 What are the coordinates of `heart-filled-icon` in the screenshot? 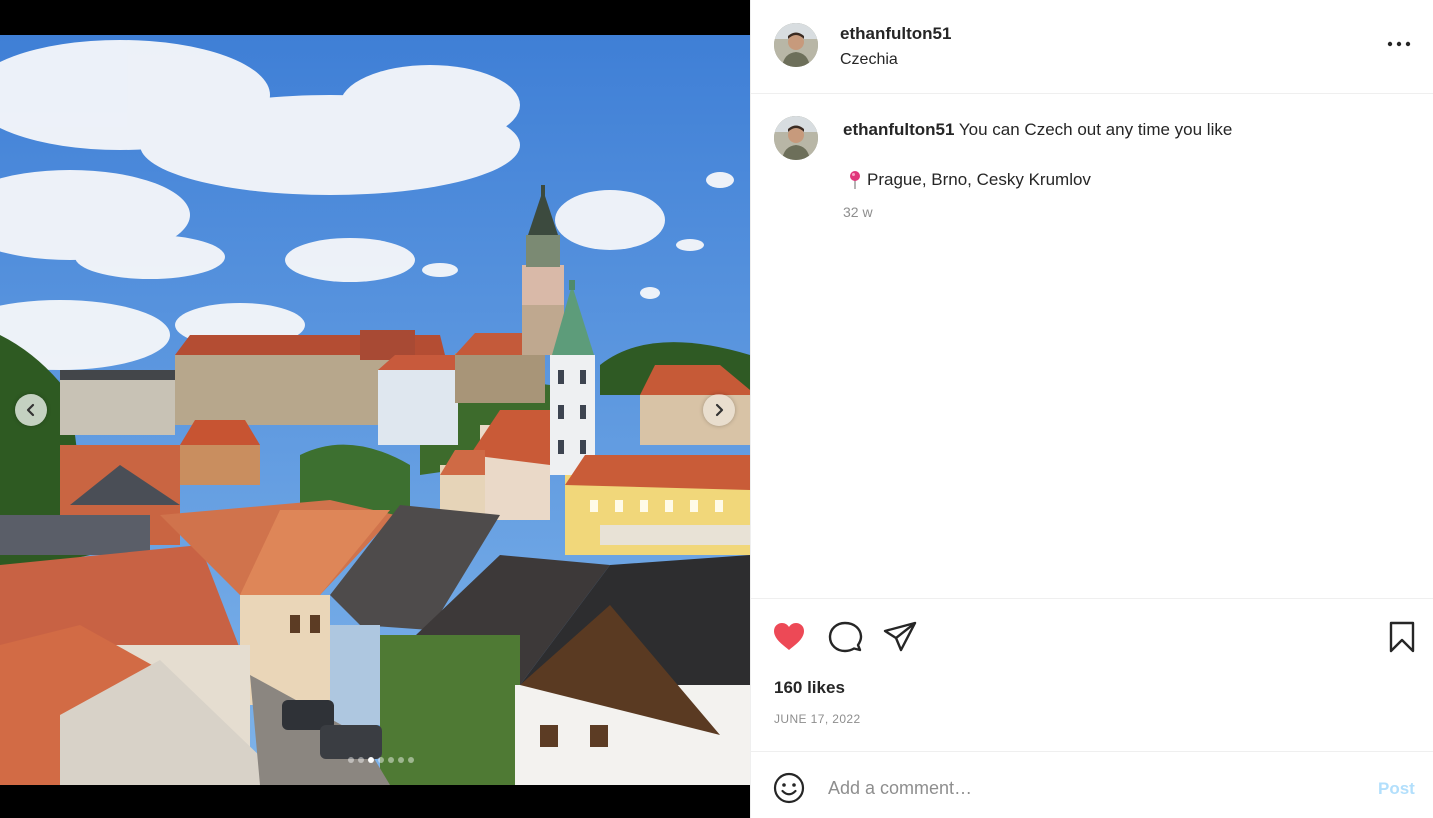 It's located at (789, 636).